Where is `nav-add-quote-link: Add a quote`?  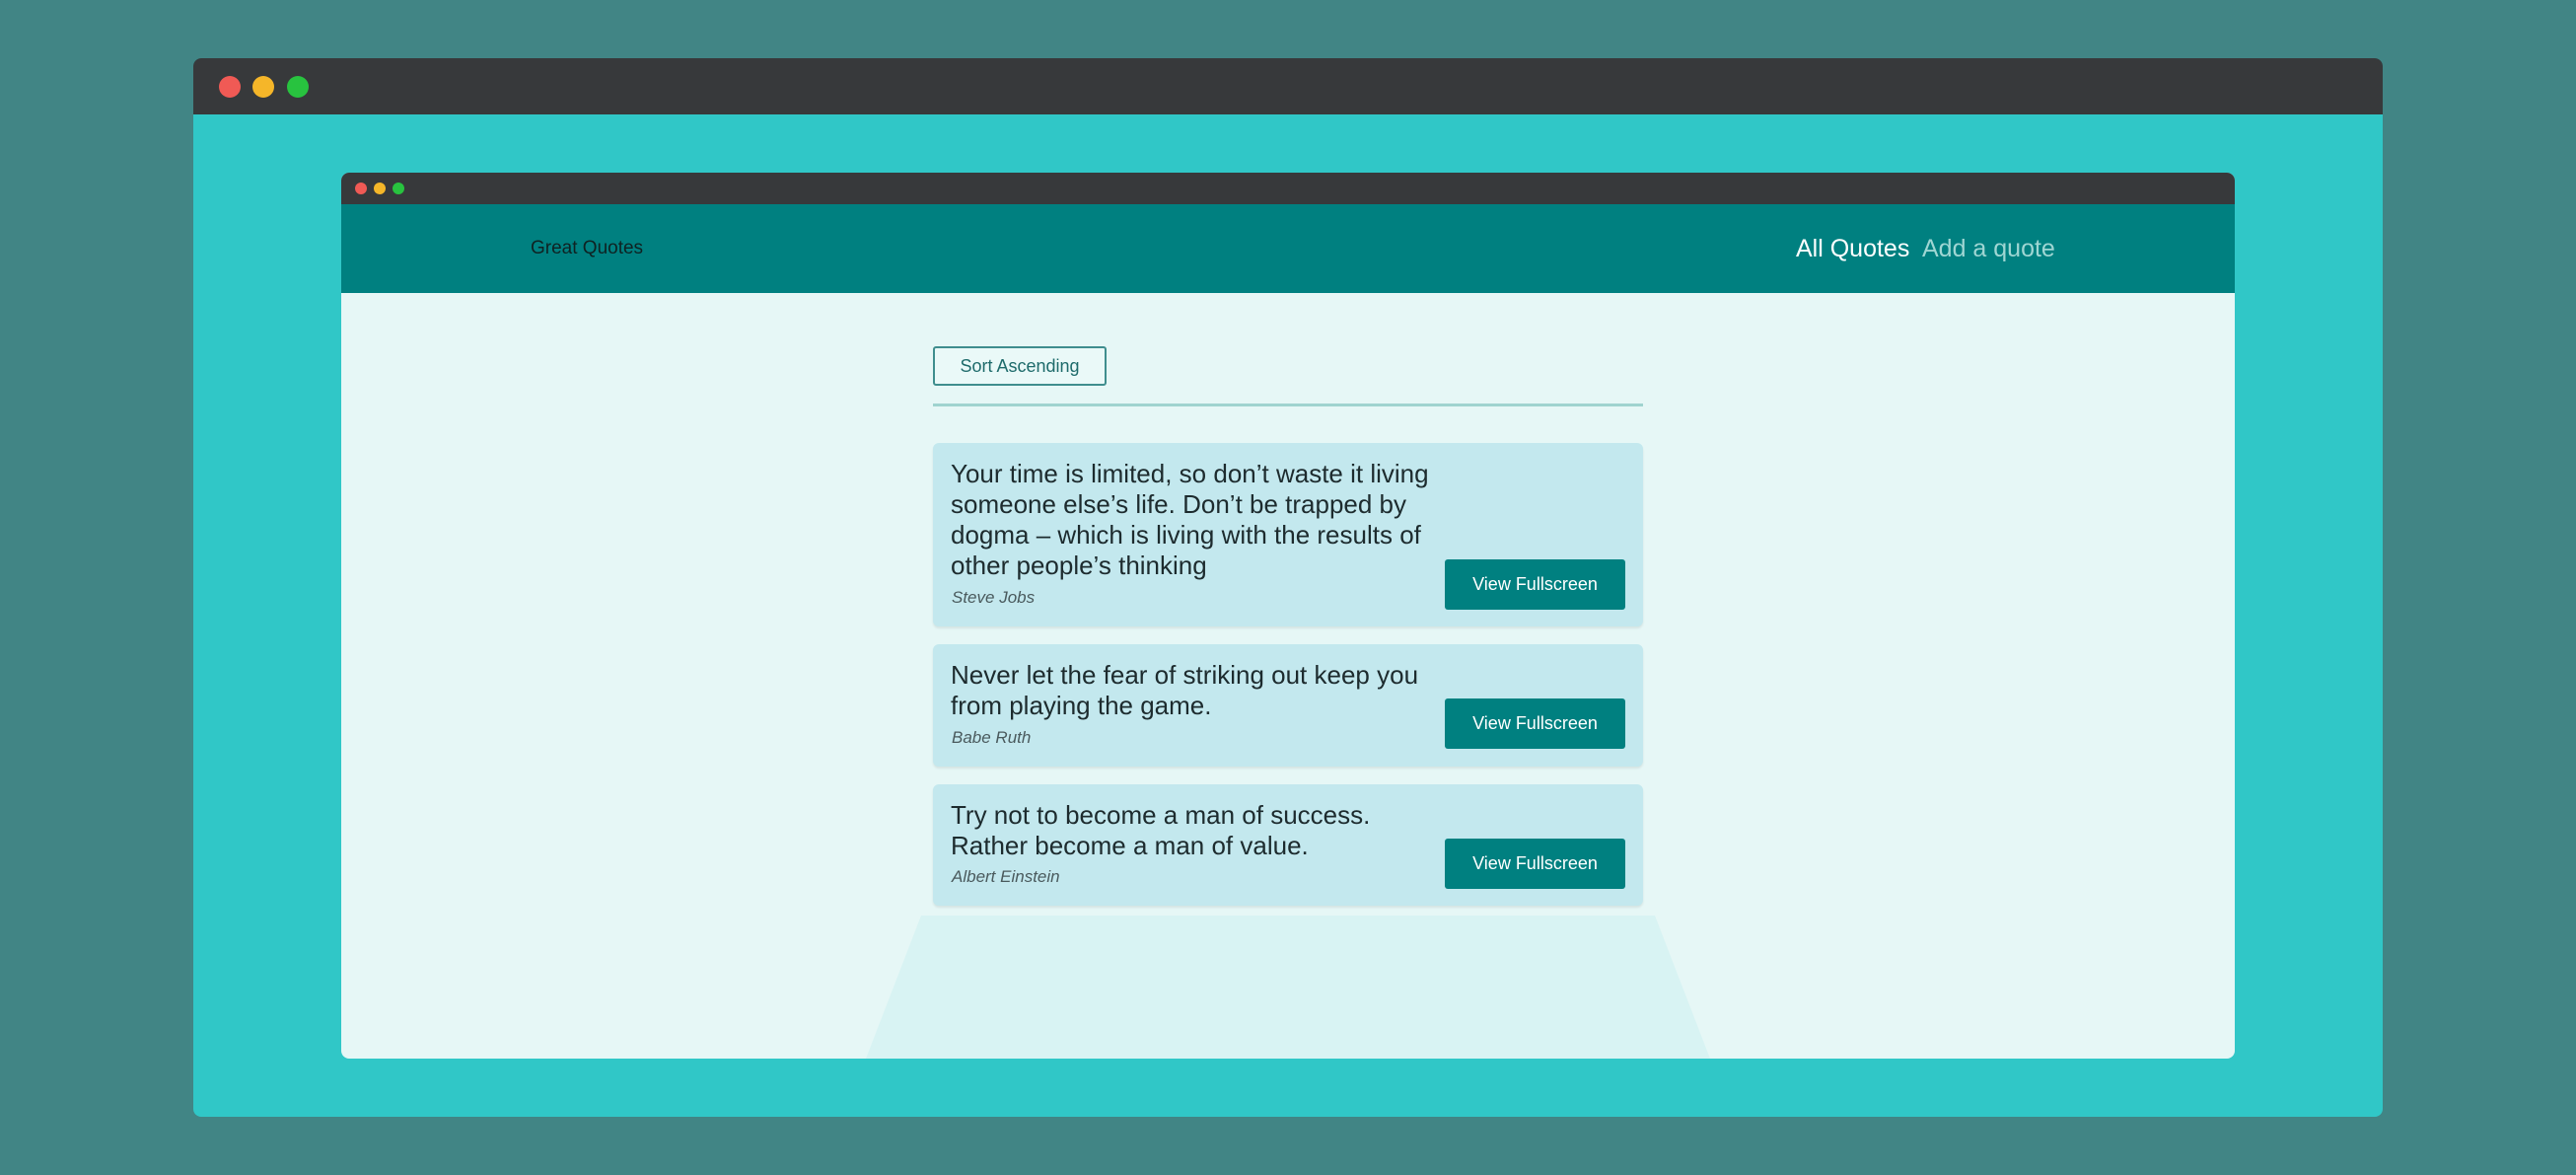 nav-add-quote-link: Add a quote is located at coordinates (1988, 249).